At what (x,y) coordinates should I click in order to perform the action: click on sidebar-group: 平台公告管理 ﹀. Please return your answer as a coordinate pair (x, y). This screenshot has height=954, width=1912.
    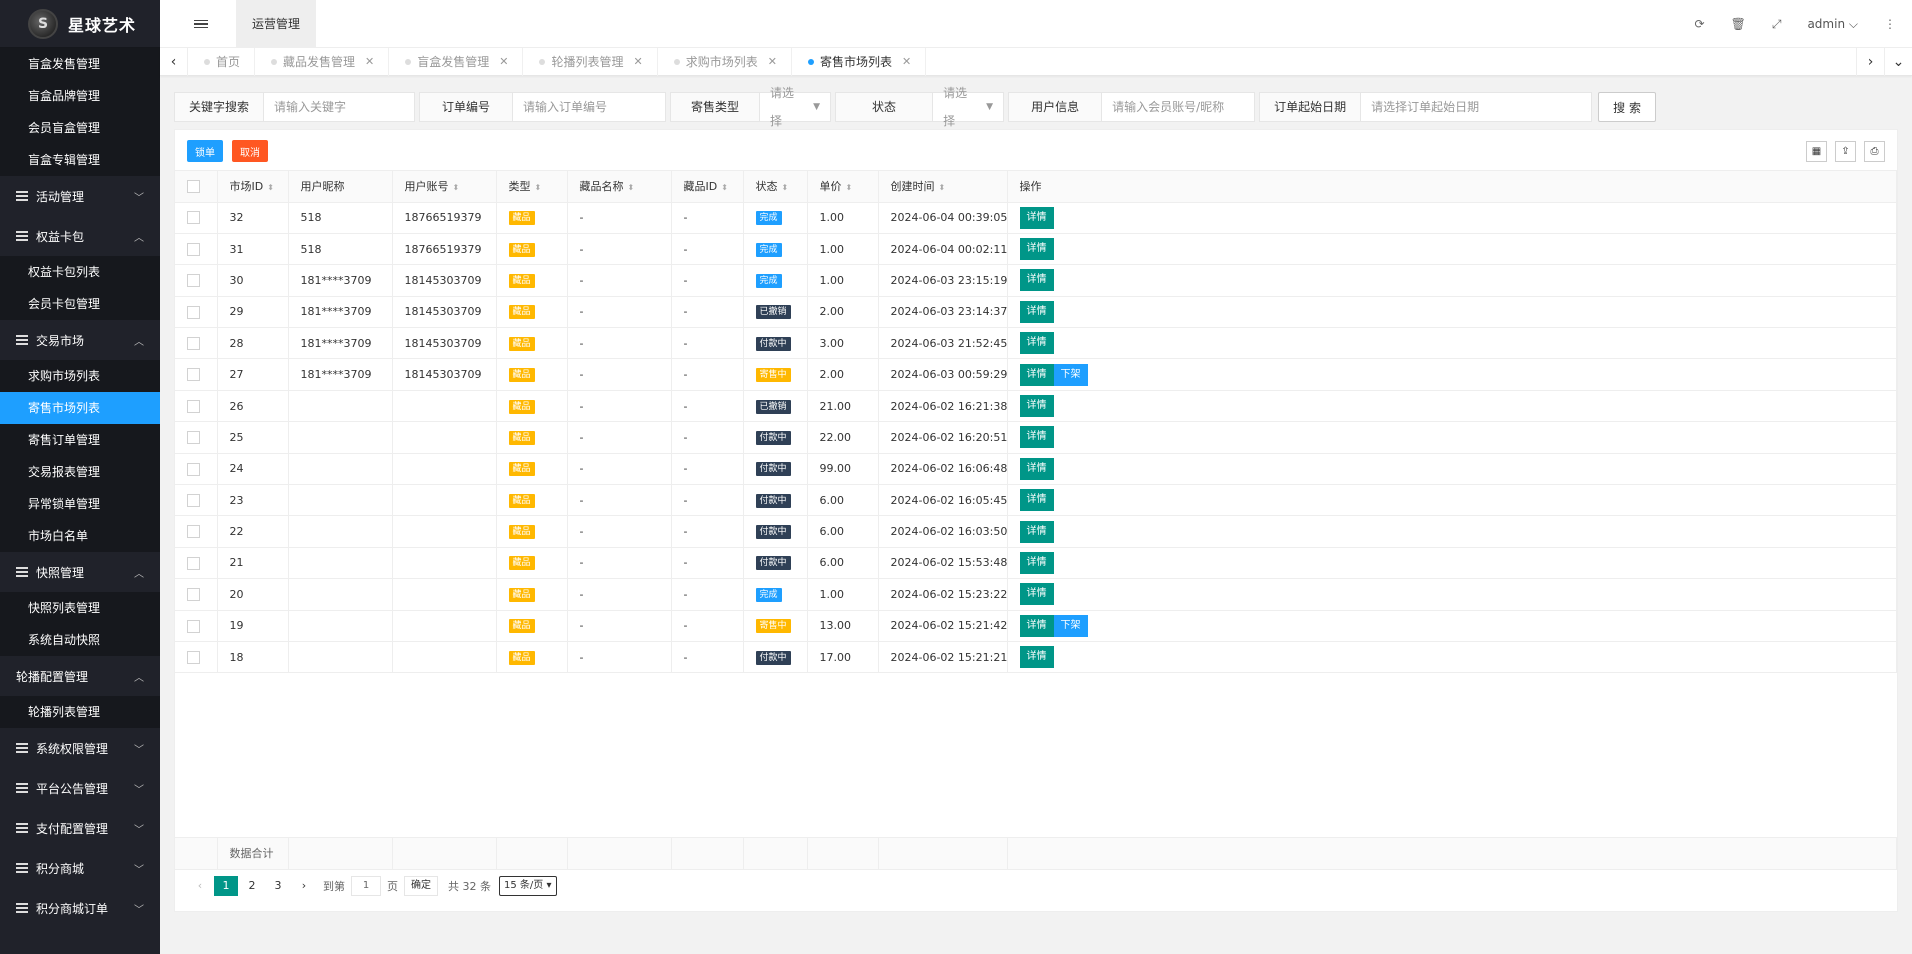
    Looking at the image, I should click on (80, 788).